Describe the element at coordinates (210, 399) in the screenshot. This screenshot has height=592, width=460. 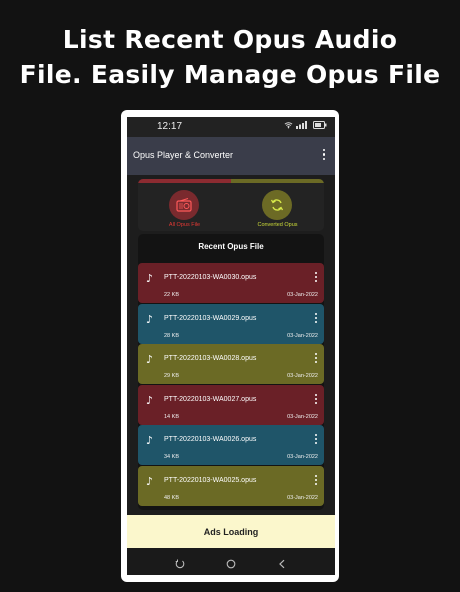
I see `file-name: PTT-20220103-WA0027.opus` at that location.